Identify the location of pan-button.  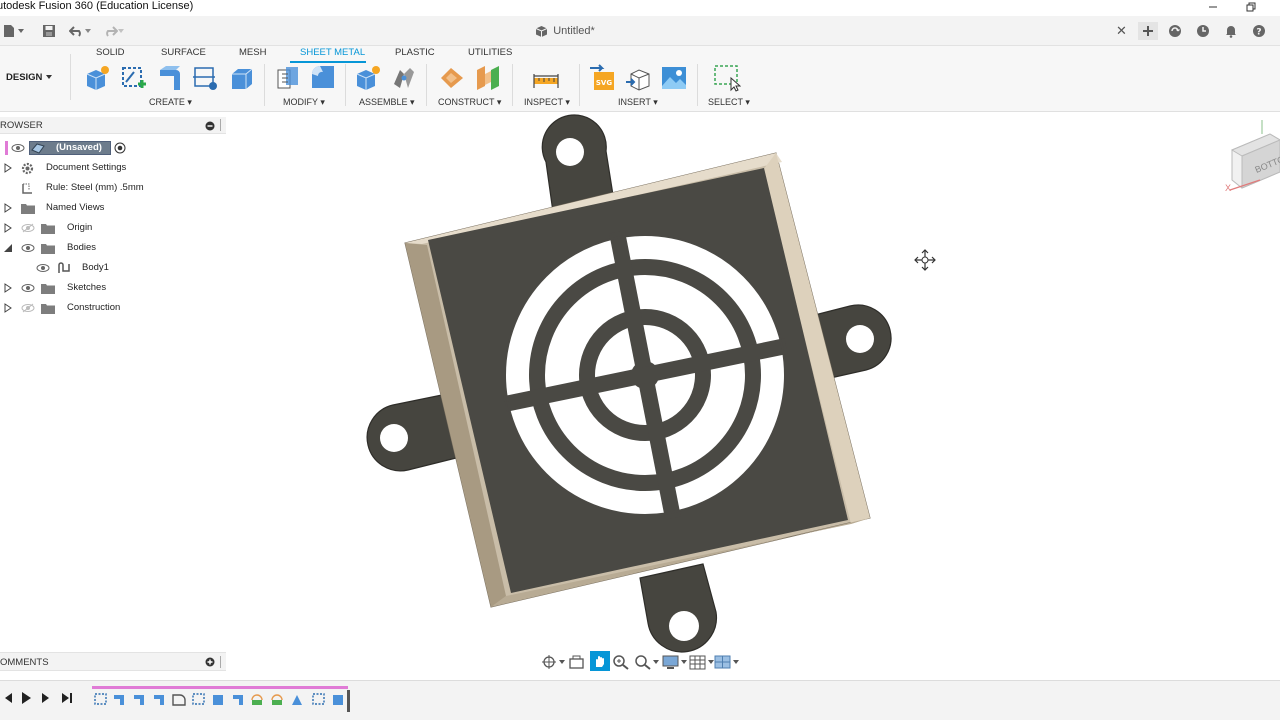
(600, 661).